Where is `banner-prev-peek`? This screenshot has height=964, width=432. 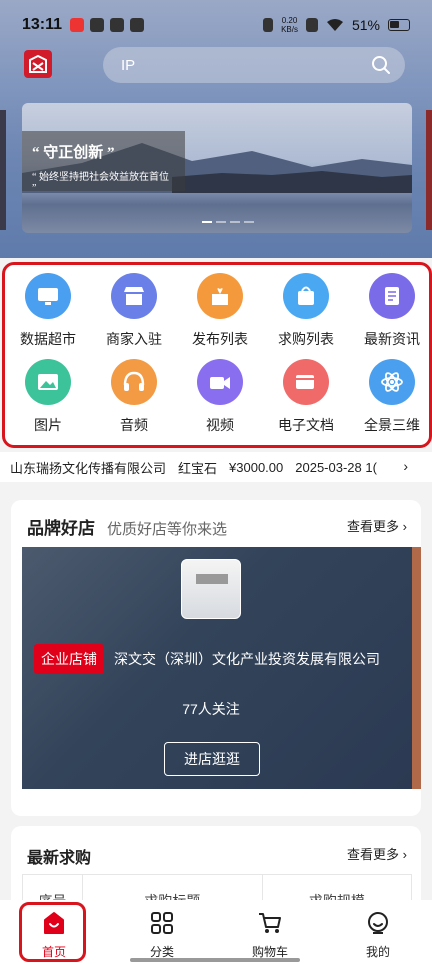 banner-prev-peek is located at coordinates (3, 170).